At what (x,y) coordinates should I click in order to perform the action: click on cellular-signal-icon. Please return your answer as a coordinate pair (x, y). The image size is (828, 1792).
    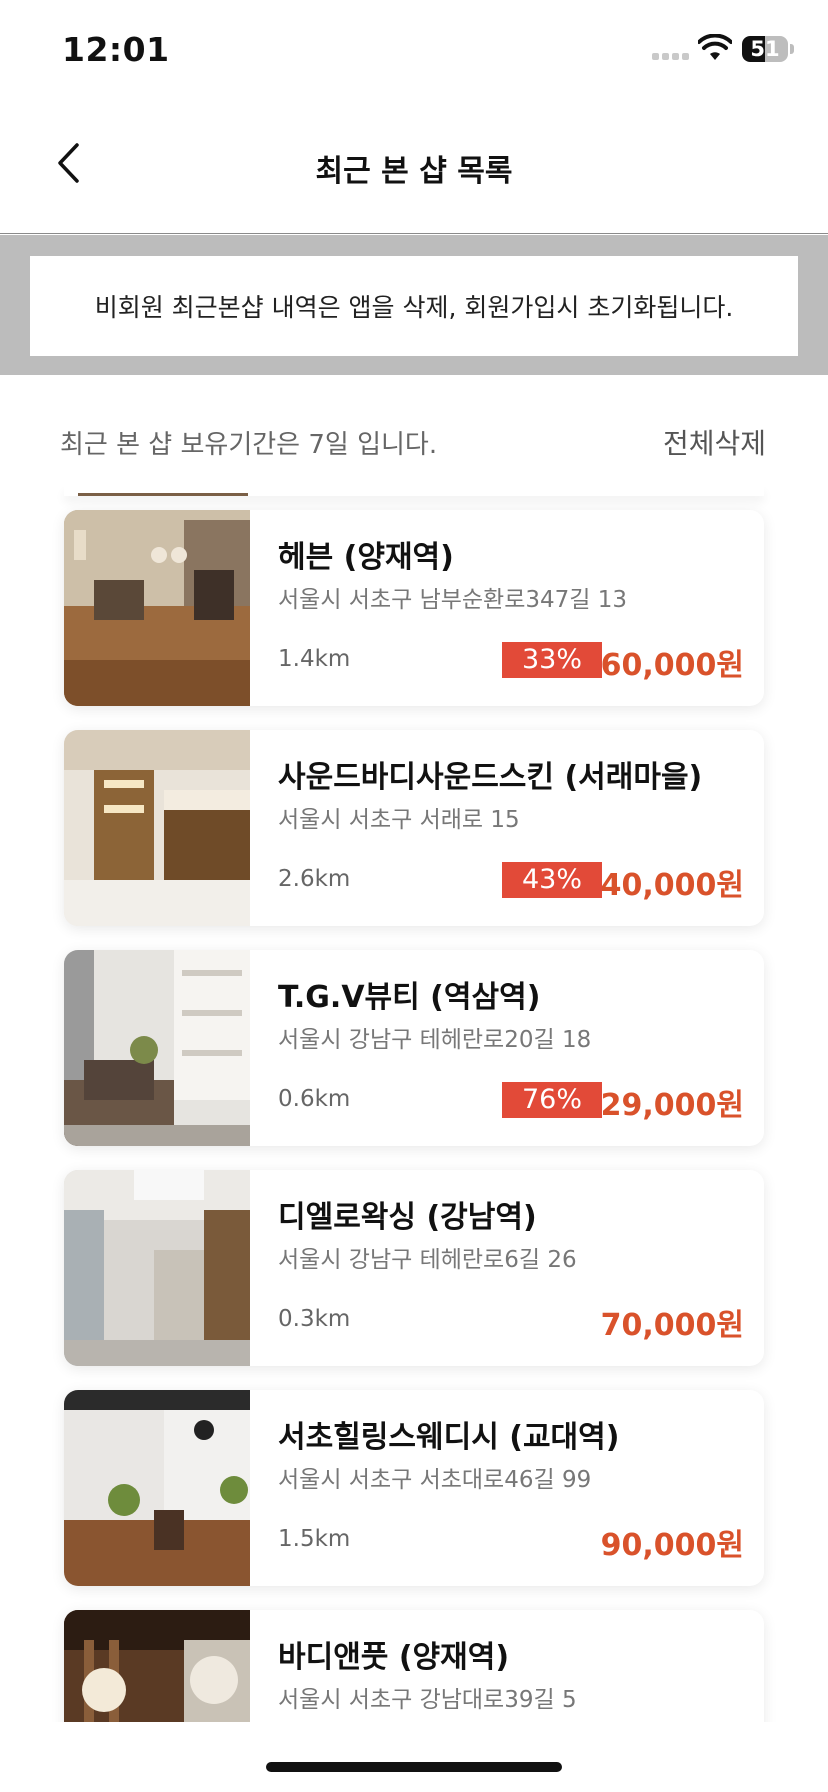
    Looking at the image, I should click on (671, 57).